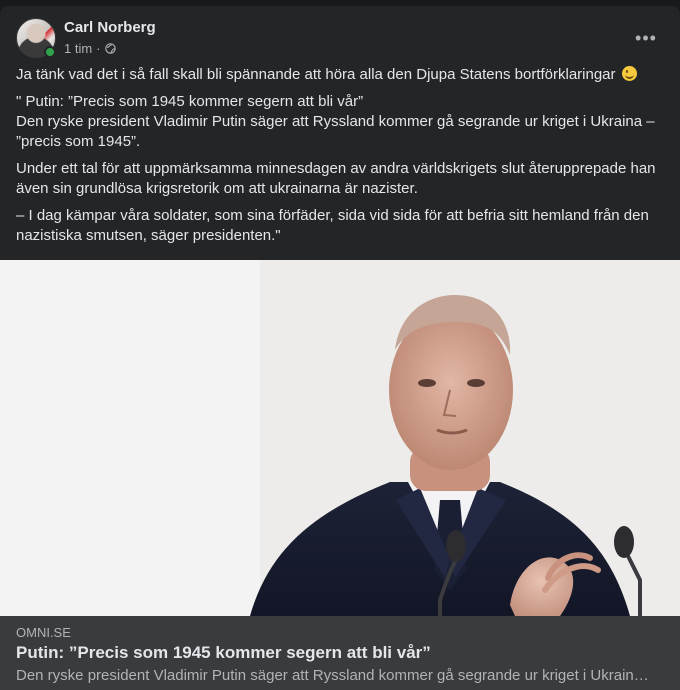  Describe the element at coordinates (110, 48) in the screenshot. I see `globe-icon` at that location.